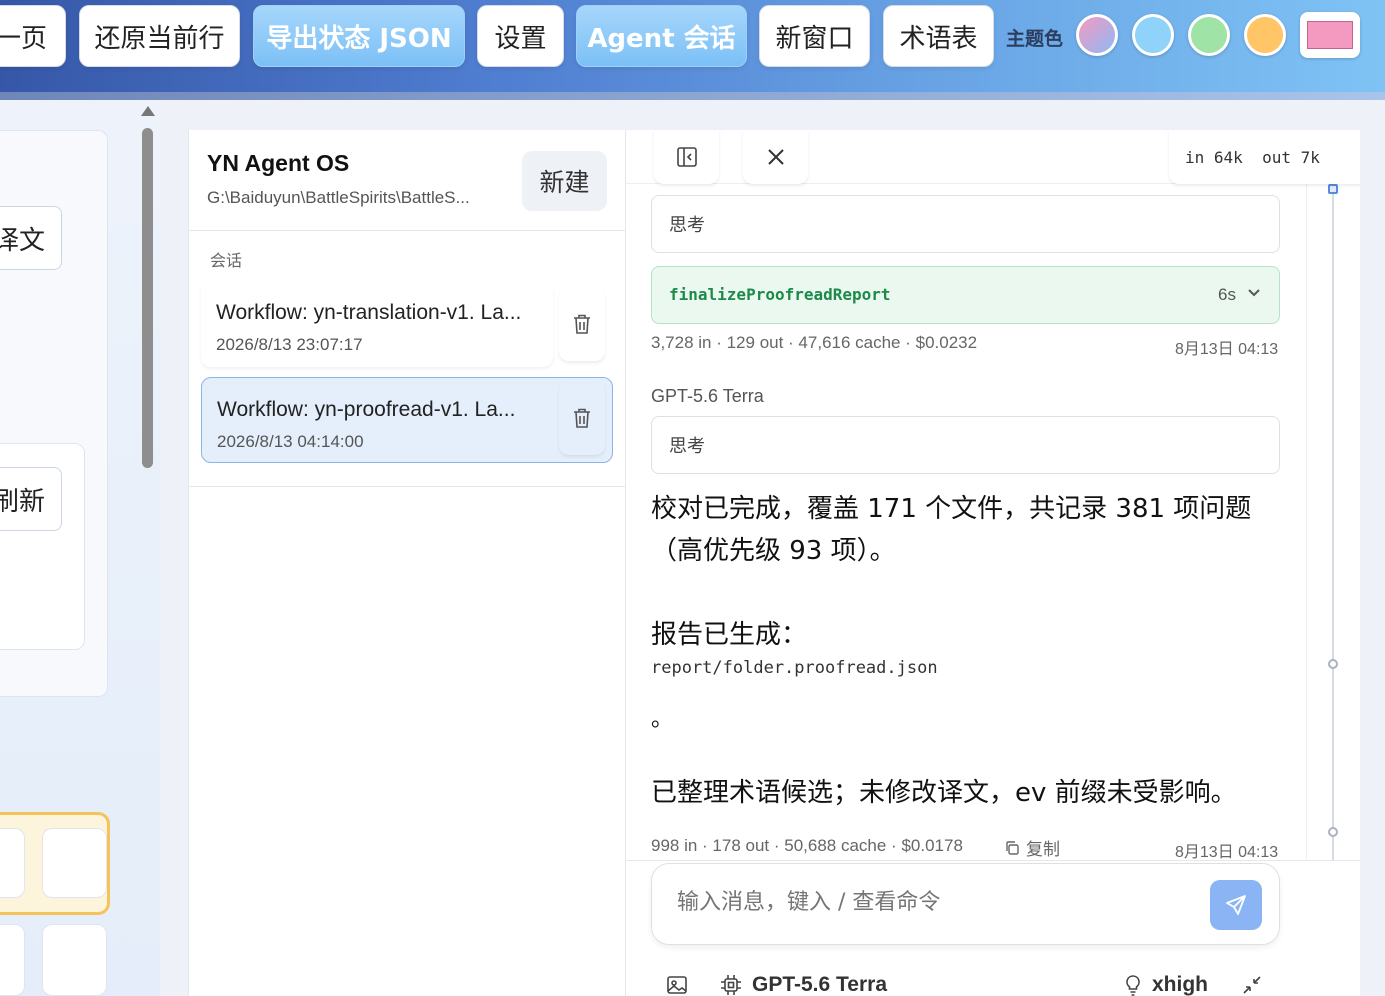 This screenshot has height=996, width=1385. What do you see at coordinates (290, 441) in the screenshot?
I see `session-date: 2026/8/13 04:14:00` at bounding box center [290, 441].